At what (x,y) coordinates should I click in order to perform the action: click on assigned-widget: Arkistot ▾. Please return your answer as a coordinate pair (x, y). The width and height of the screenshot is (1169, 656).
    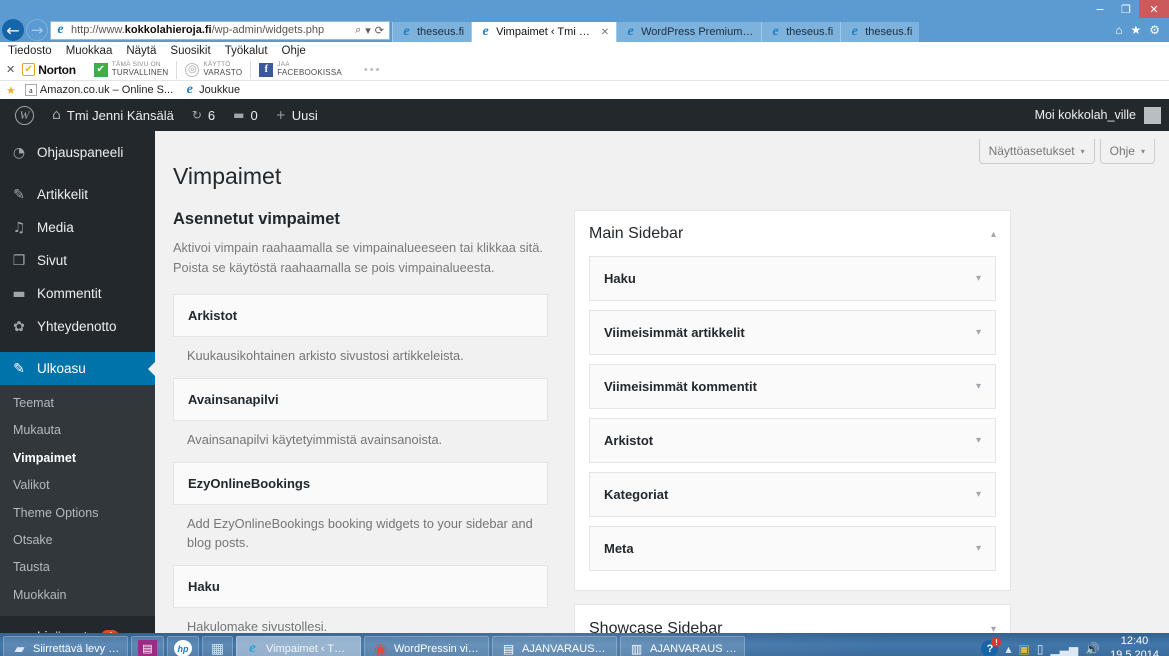
    Looking at the image, I should click on (792, 440).